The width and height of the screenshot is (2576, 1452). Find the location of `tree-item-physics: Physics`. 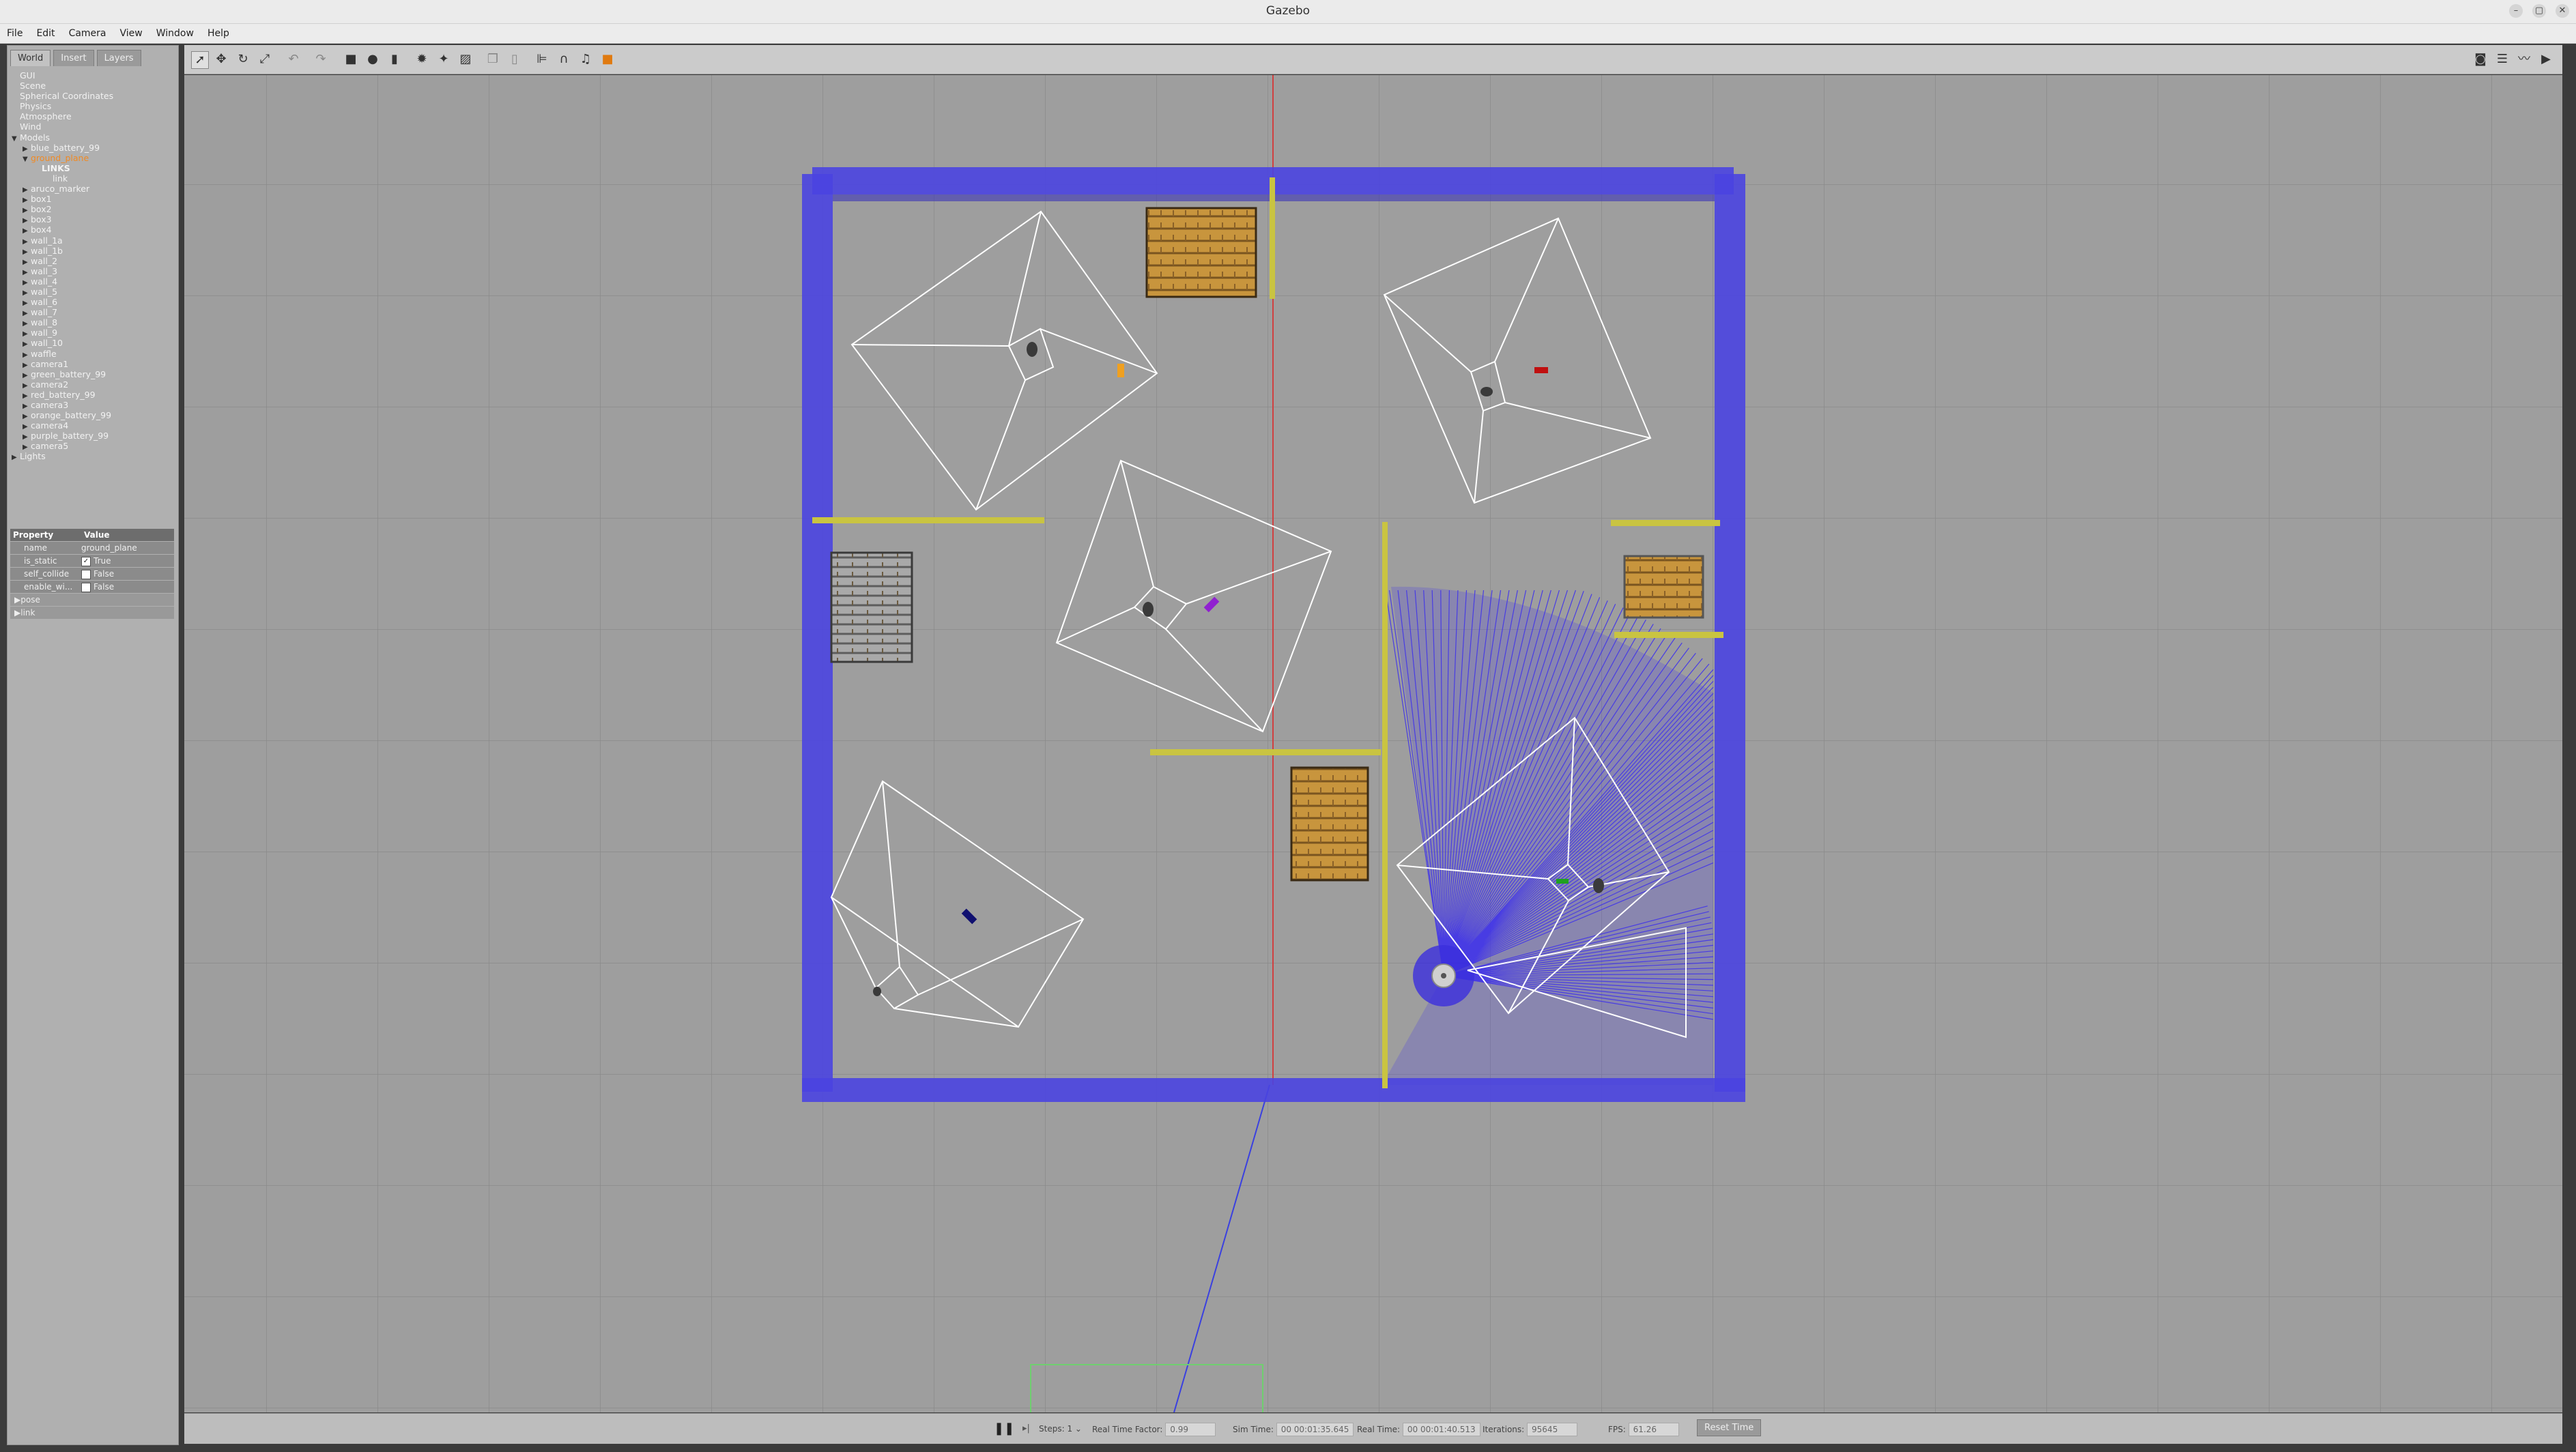

tree-item-physics: Physics is located at coordinates (93, 106).